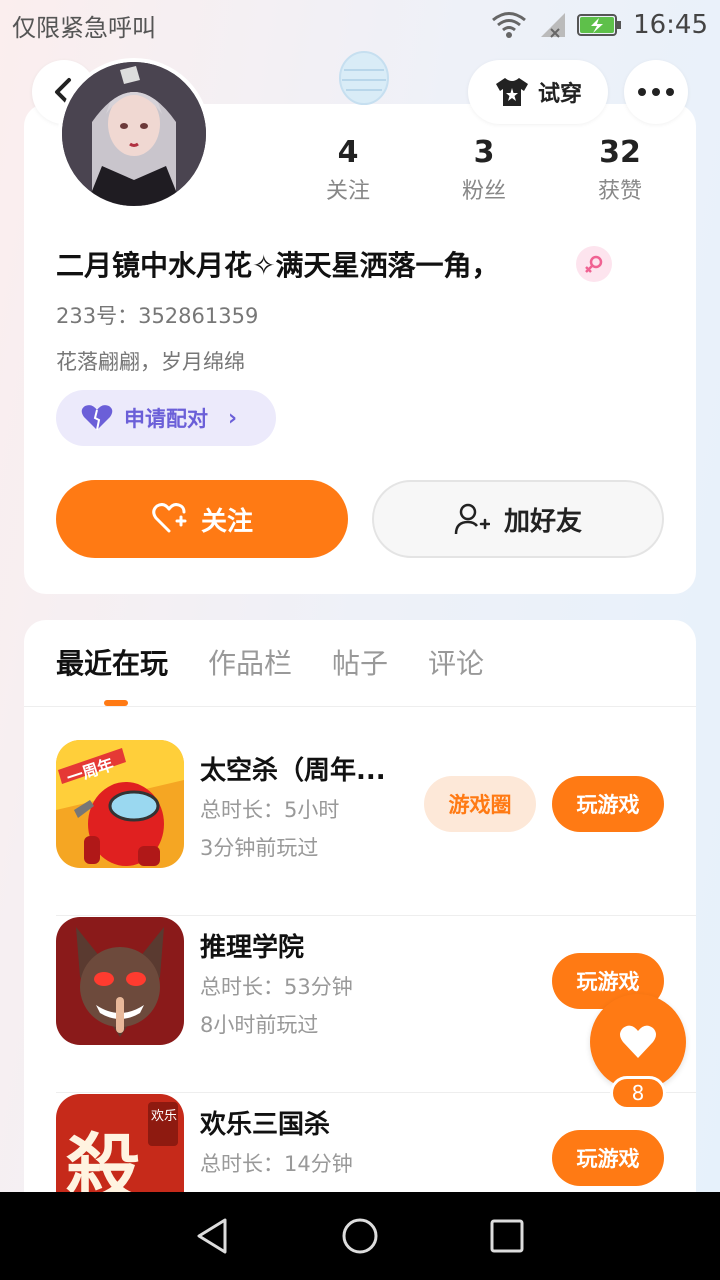 This screenshot has height=1280, width=720. Describe the element at coordinates (542, 521) in the screenshot. I see `add-friend-label: 加好友` at that location.